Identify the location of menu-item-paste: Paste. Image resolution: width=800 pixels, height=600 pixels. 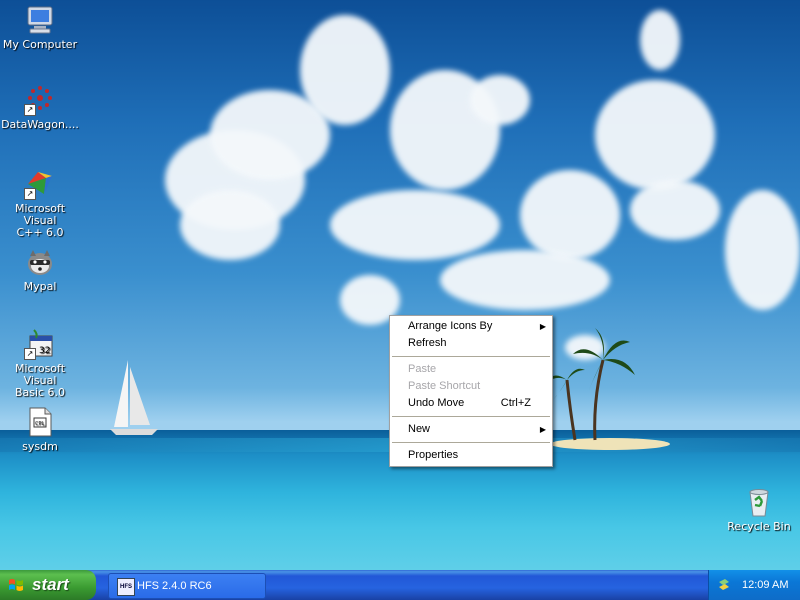
(471, 369).